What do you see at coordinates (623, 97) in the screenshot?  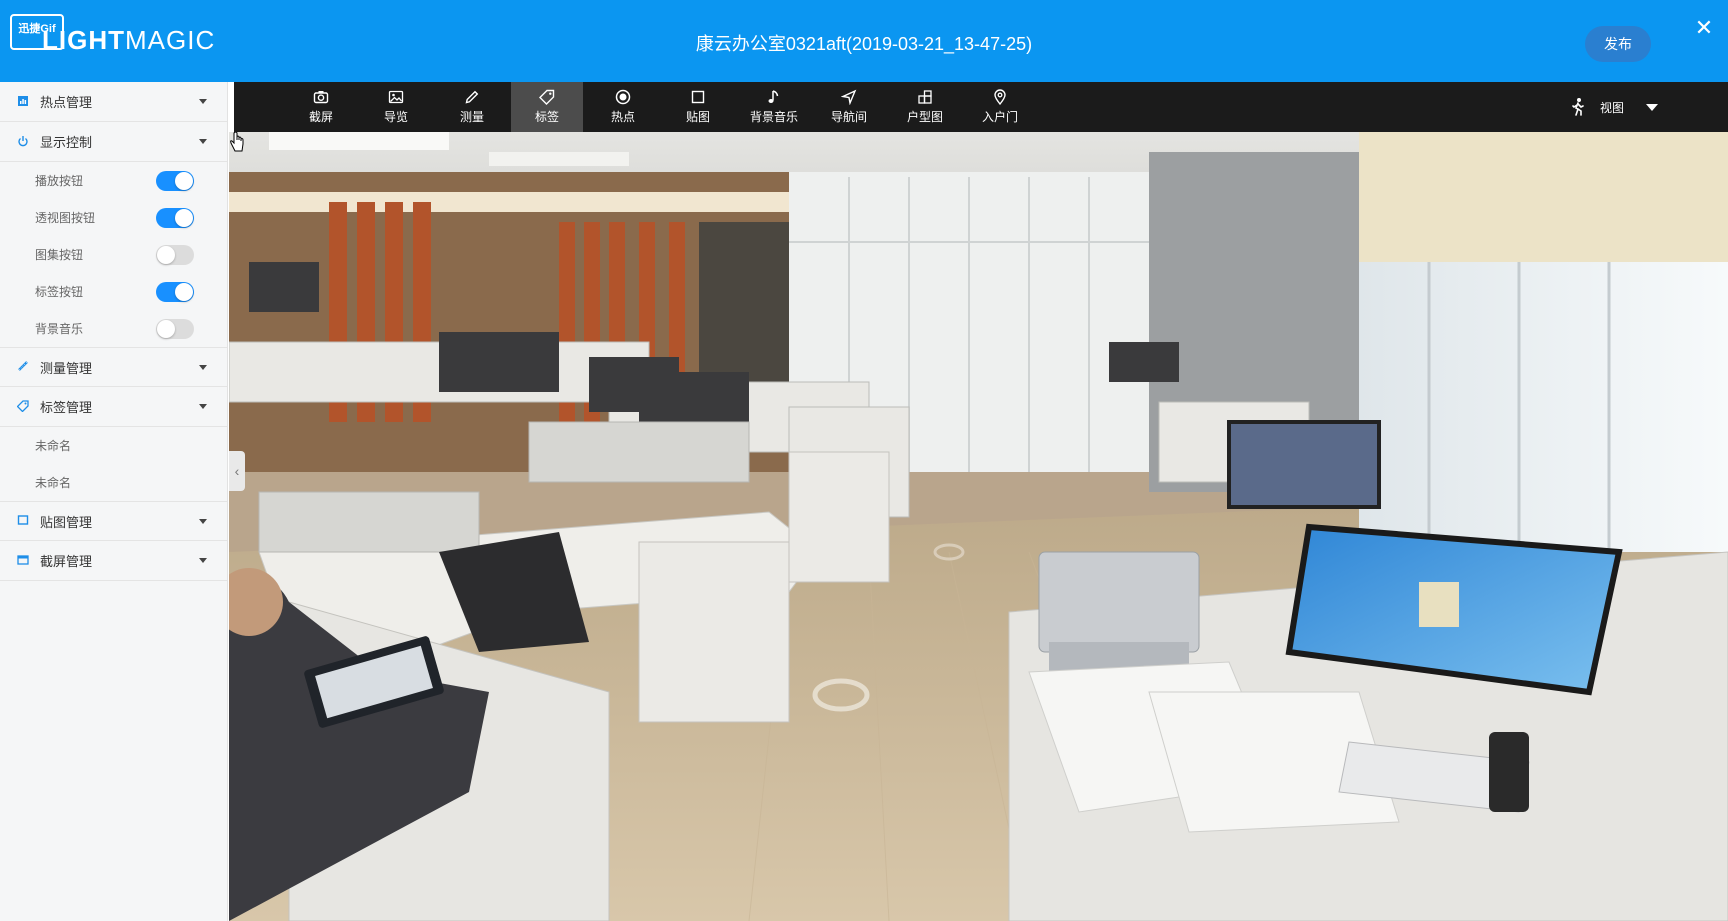 I see `hotspot-icon` at bounding box center [623, 97].